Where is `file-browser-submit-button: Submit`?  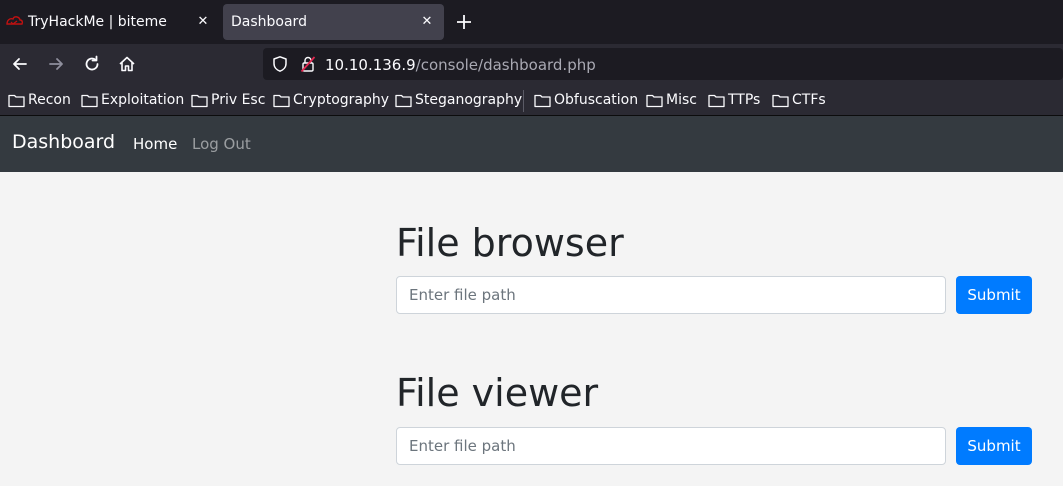
file-browser-submit-button: Submit is located at coordinates (994, 295).